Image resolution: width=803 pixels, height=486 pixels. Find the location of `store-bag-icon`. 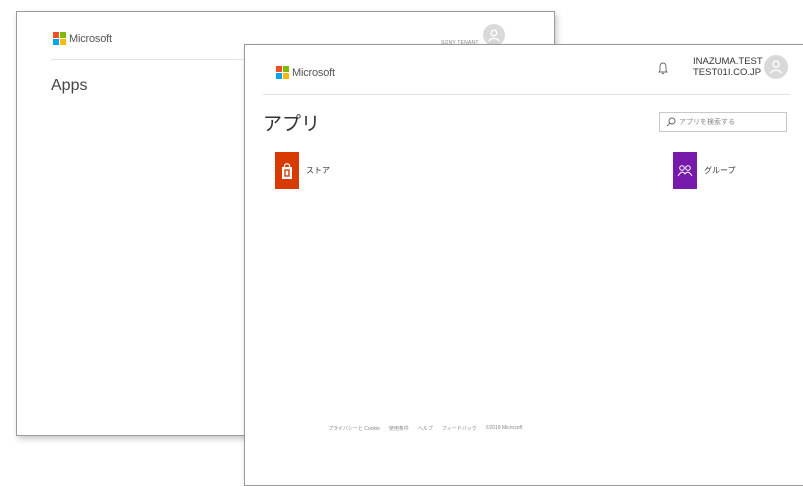

store-bag-icon is located at coordinates (287, 170).